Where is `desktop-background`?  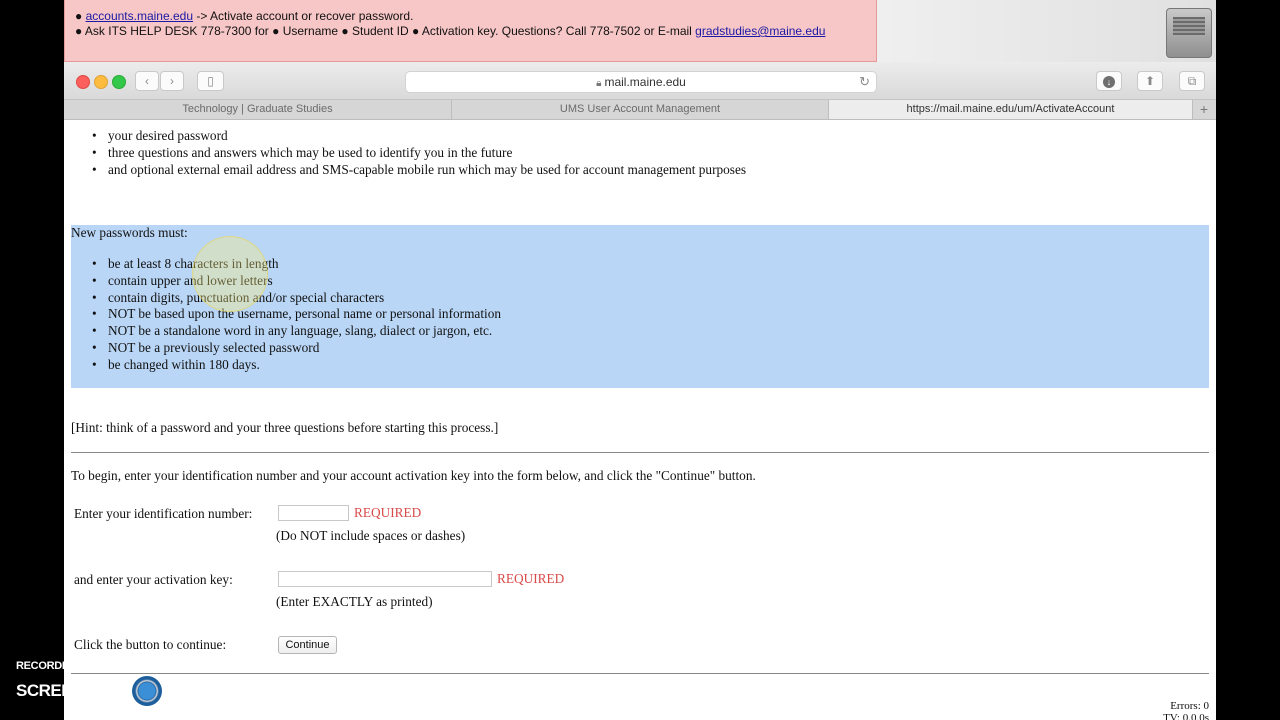
desktop-background is located at coordinates (1046, 31).